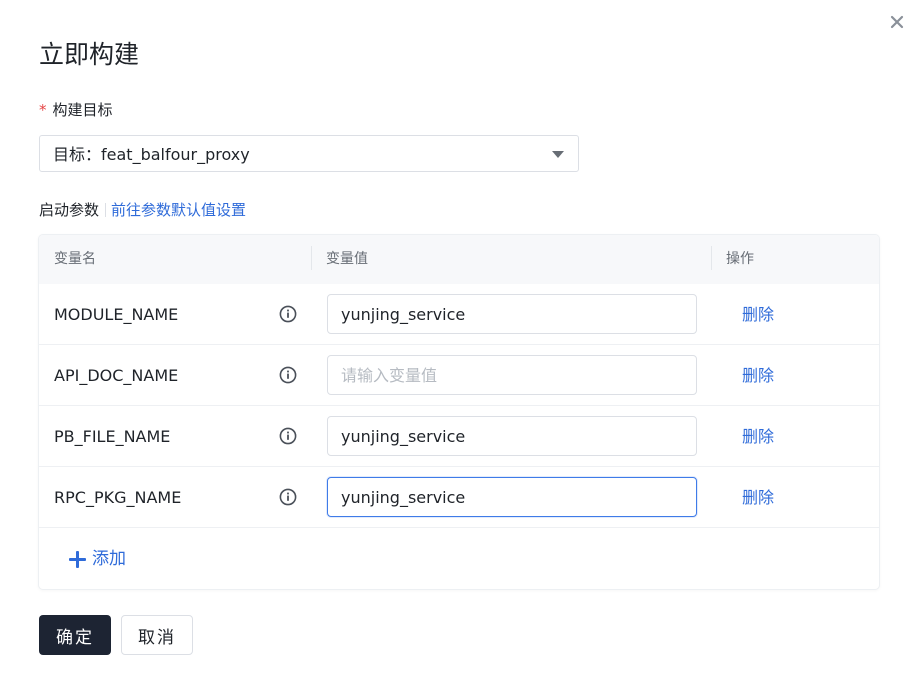 The width and height of the screenshot is (920, 691). I want to click on plus-icon, so click(77, 559).